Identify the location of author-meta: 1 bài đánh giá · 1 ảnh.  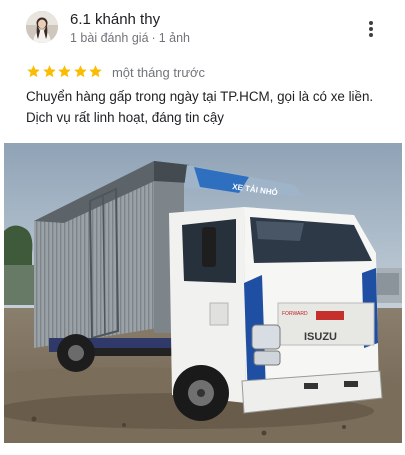
(130, 38).